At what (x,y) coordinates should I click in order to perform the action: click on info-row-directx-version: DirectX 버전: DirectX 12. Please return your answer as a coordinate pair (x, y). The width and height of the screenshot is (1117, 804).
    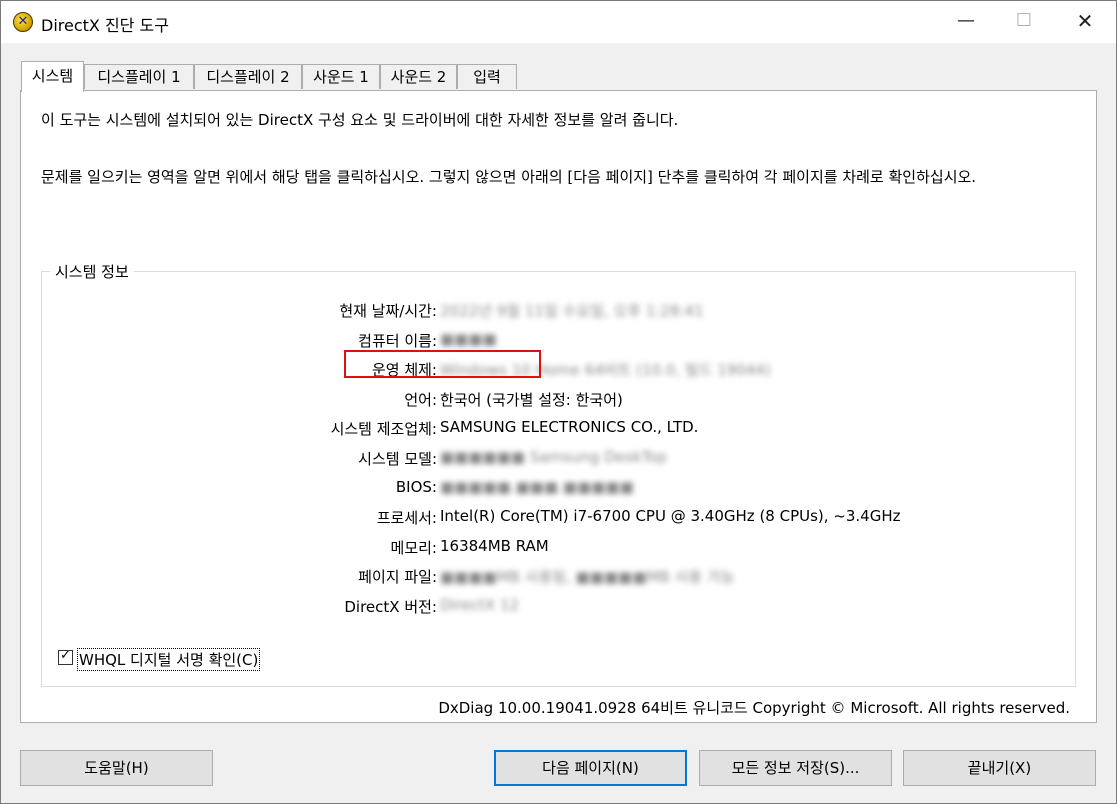
    Looking at the image, I should click on (542, 607).